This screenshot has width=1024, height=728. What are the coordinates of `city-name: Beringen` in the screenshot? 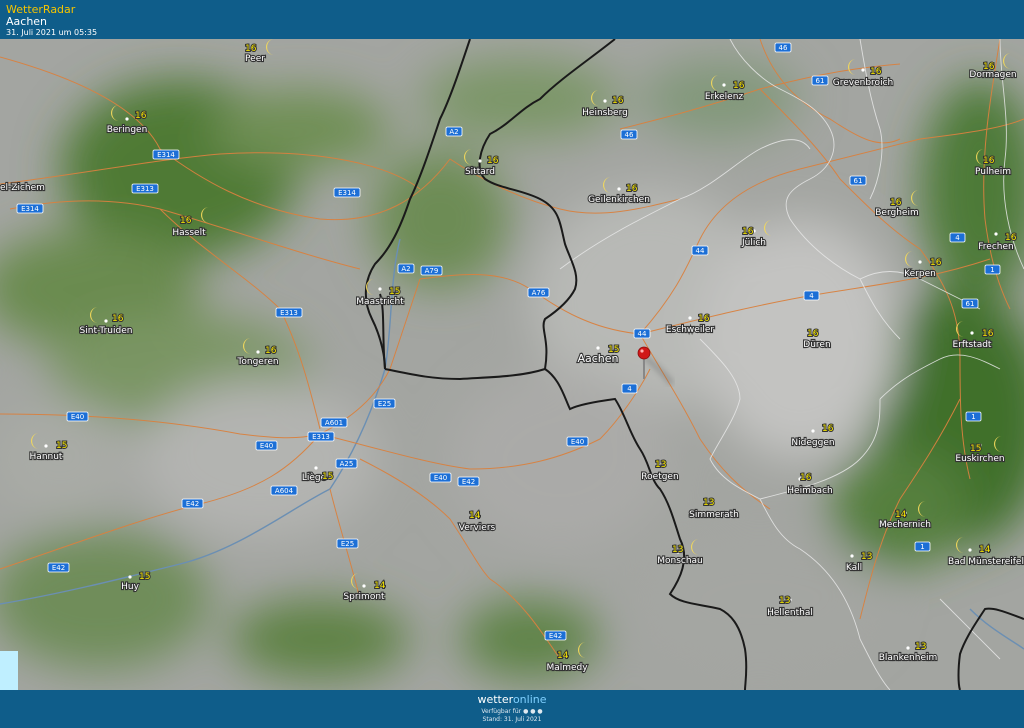 It's located at (127, 130).